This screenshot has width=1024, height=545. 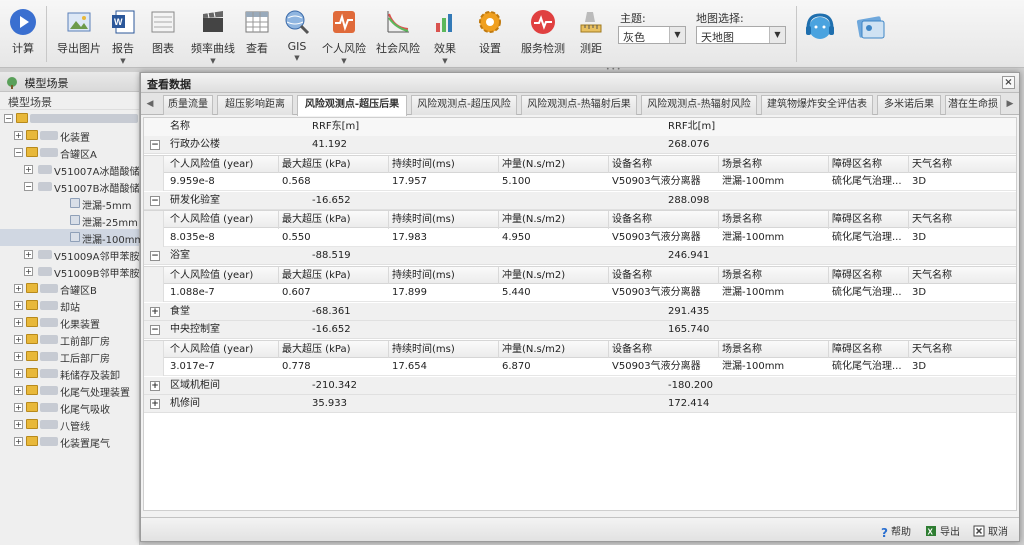 I want to click on column-header-name: 名称, so click(x=180, y=126).